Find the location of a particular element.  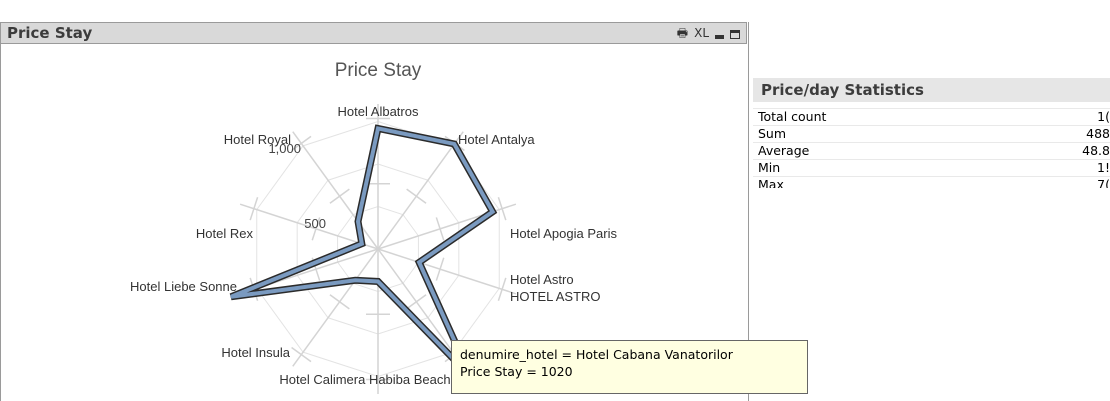

category-label: Hotel Rex is located at coordinates (225, 233).